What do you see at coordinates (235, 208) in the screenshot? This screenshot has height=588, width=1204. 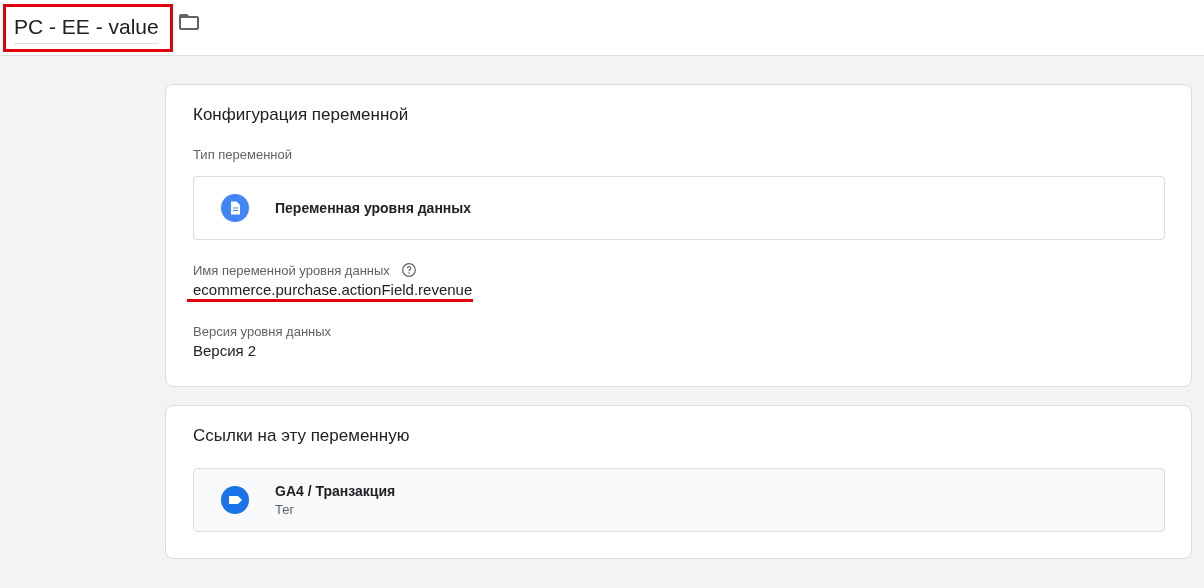 I see `document-icon` at bounding box center [235, 208].